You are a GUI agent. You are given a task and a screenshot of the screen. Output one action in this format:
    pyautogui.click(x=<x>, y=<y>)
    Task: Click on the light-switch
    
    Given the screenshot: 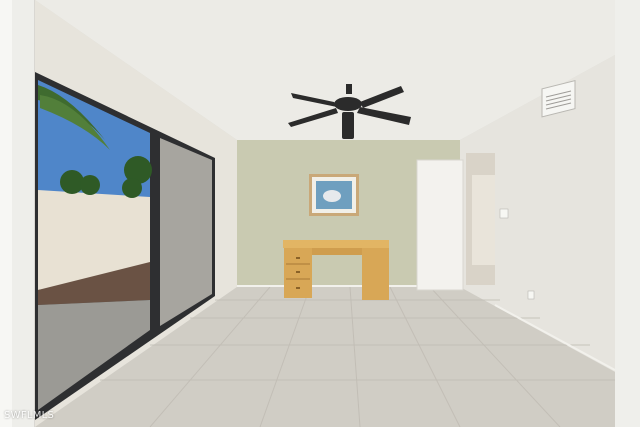 What is the action you would take?
    pyautogui.click(x=504, y=213)
    